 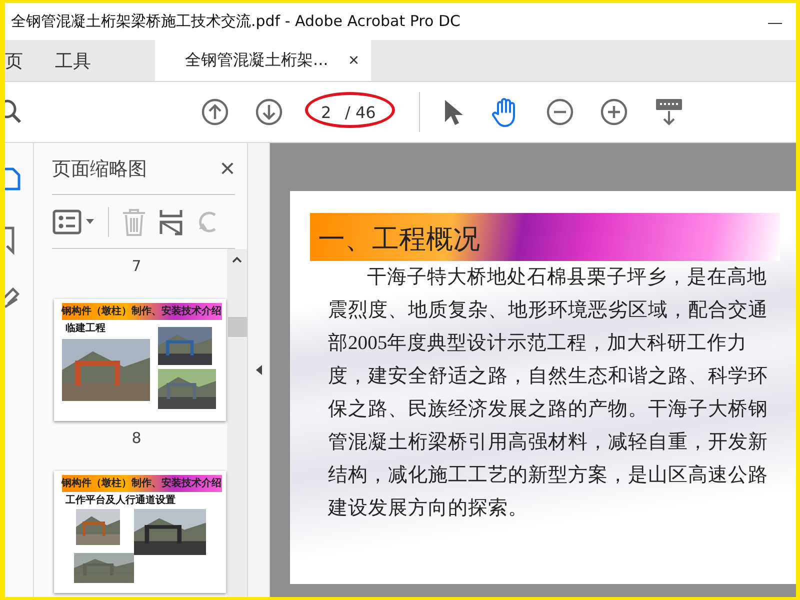 I want to click on page-number: 7, so click(x=137, y=266).